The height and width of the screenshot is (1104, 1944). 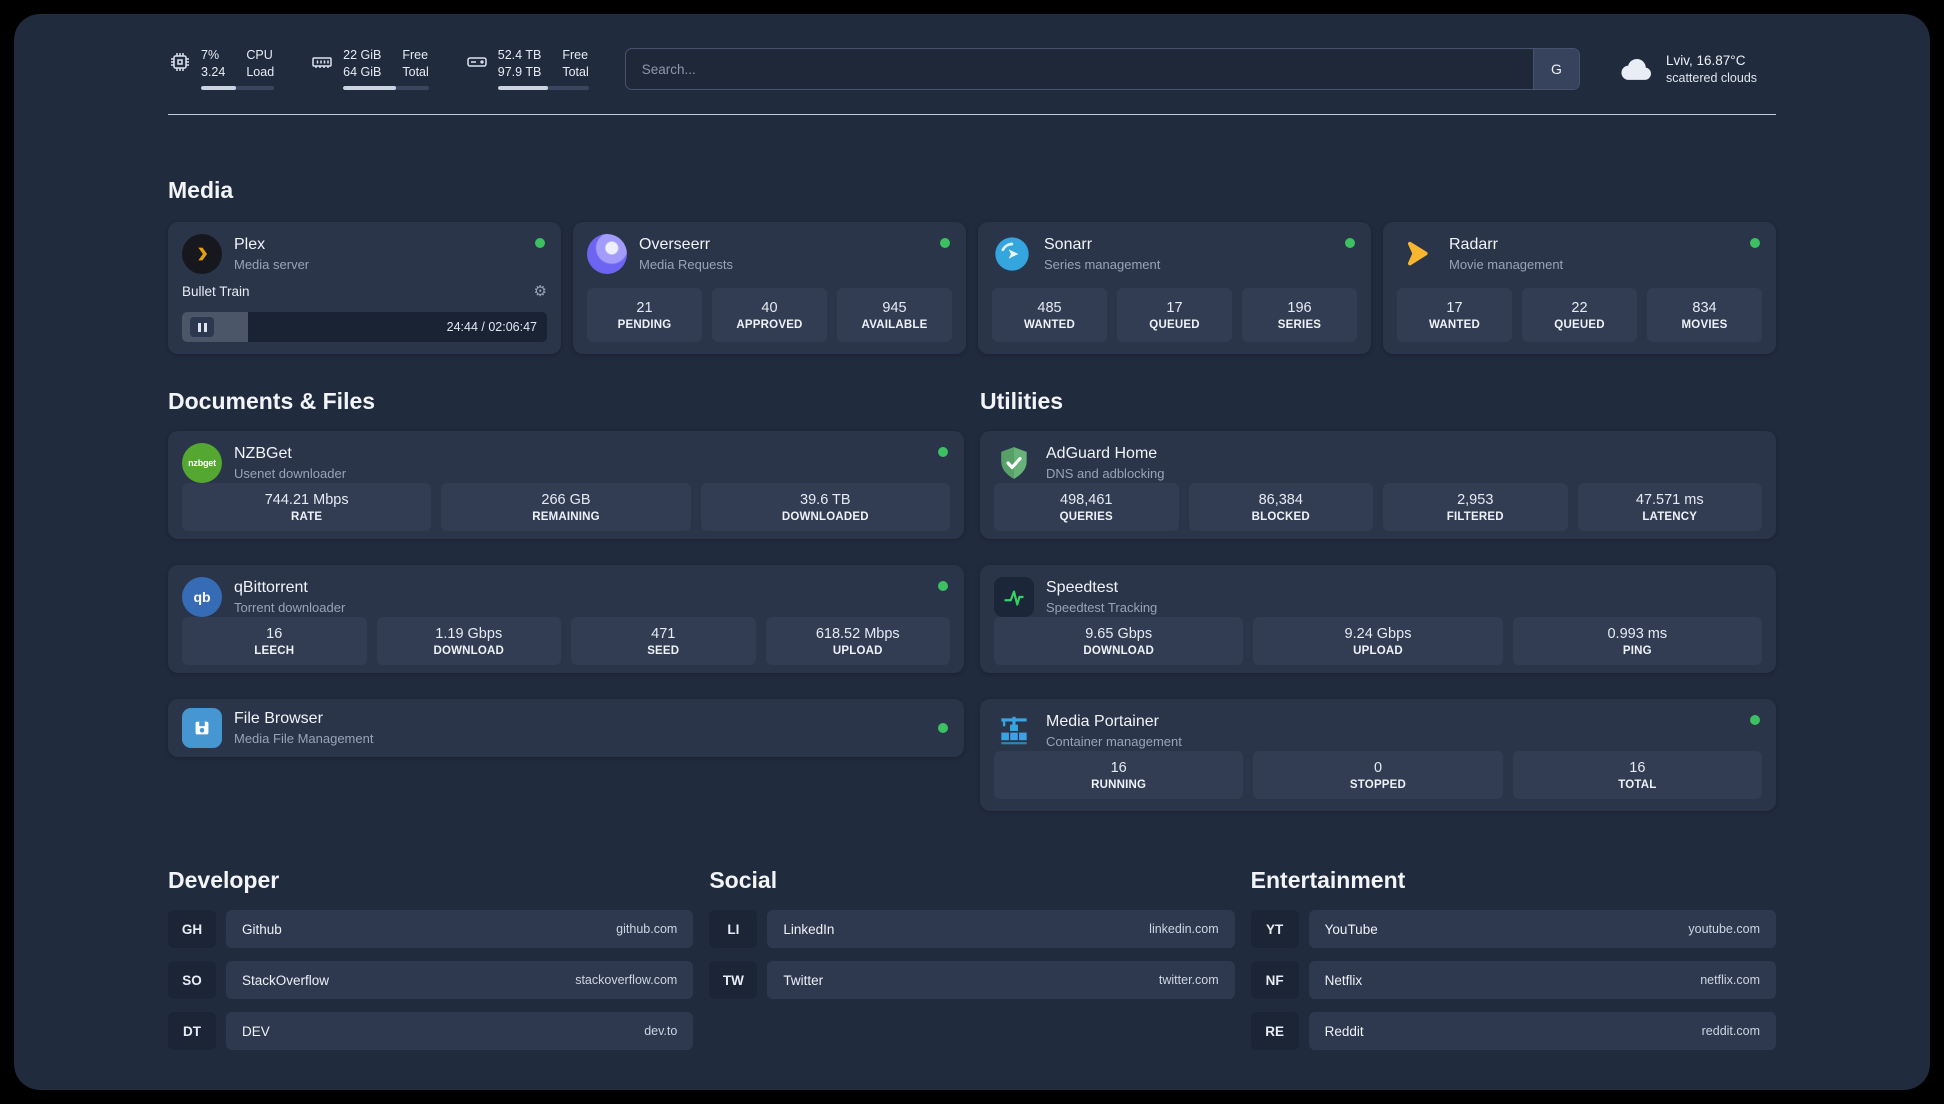 What do you see at coordinates (263, 453) in the screenshot?
I see `app-title: NZBGet` at bounding box center [263, 453].